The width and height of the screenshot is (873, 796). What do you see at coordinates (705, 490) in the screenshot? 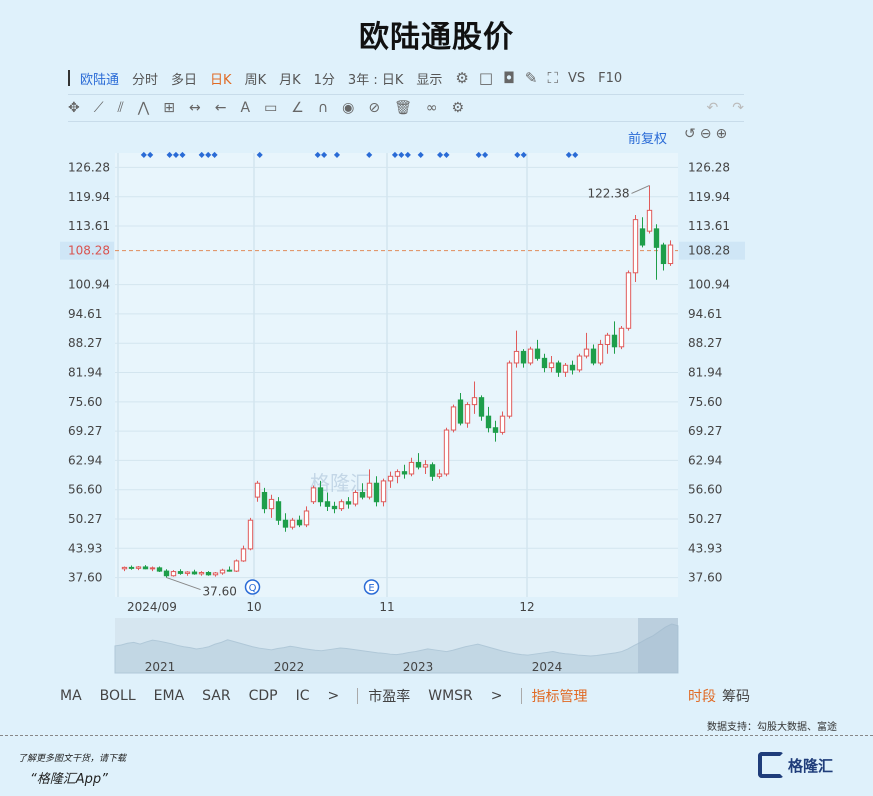
I see `y-tick-label-right: 56.60` at bounding box center [705, 490].